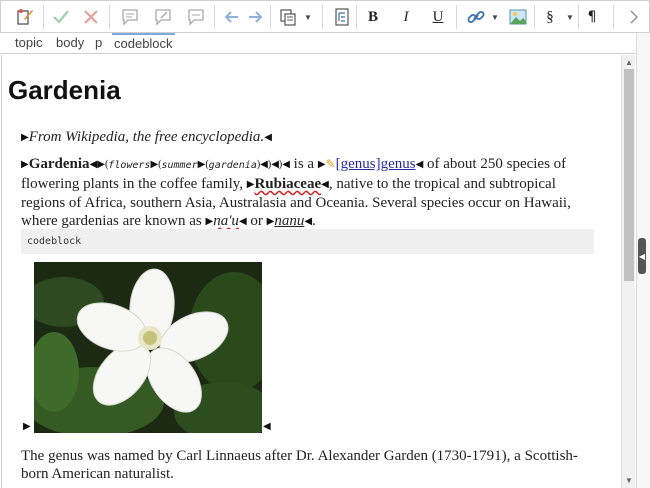  What do you see at coordinates (629, 175) in the screenshot?
I see `scrollbar-thumb` at bounding box center [629, 175].